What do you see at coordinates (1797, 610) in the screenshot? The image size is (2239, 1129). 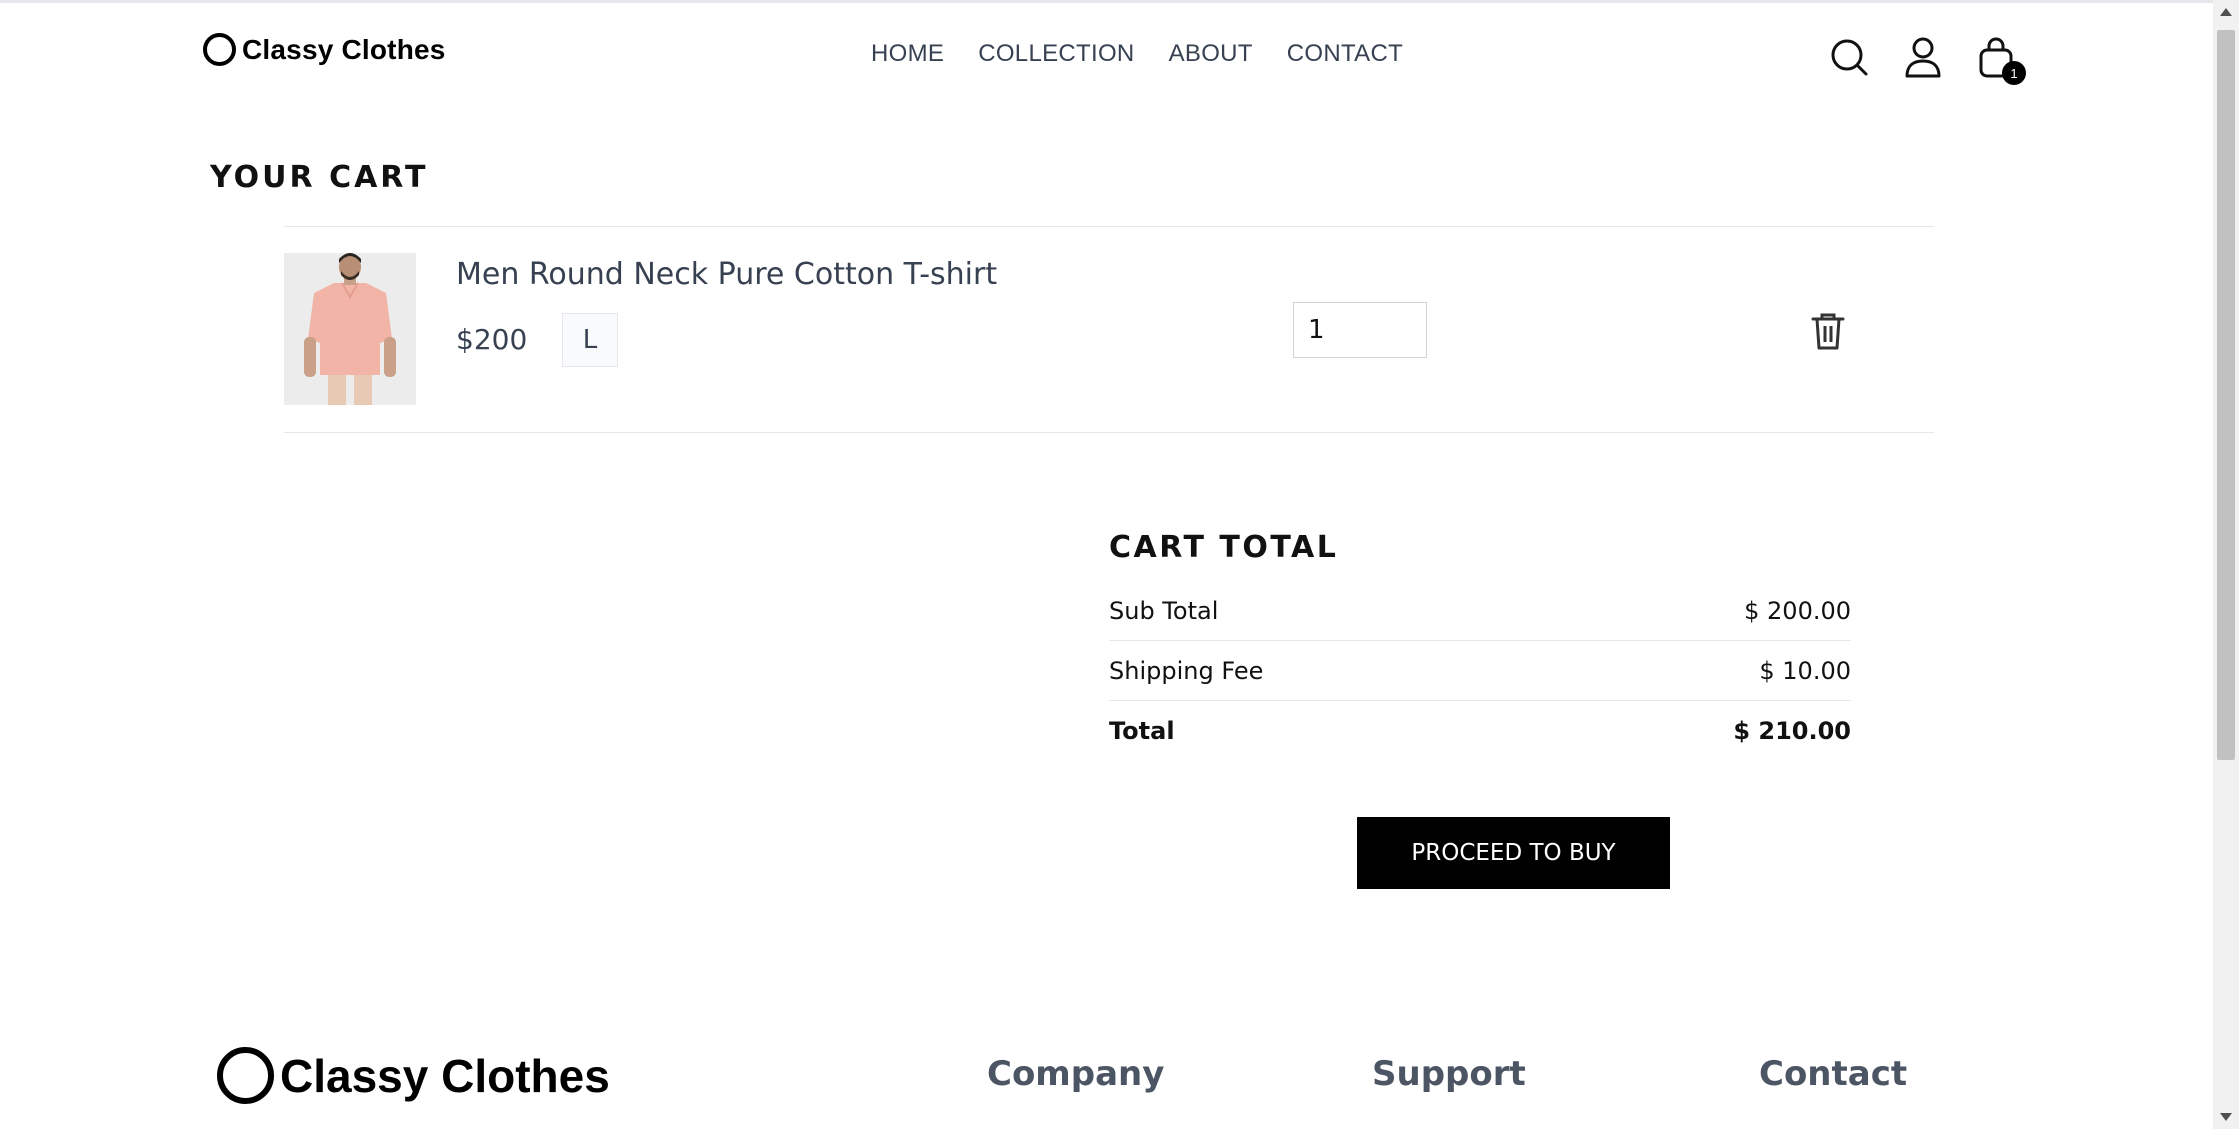 I see `subtotal-value: $ 200.00` at bounding box center [1797, 610].